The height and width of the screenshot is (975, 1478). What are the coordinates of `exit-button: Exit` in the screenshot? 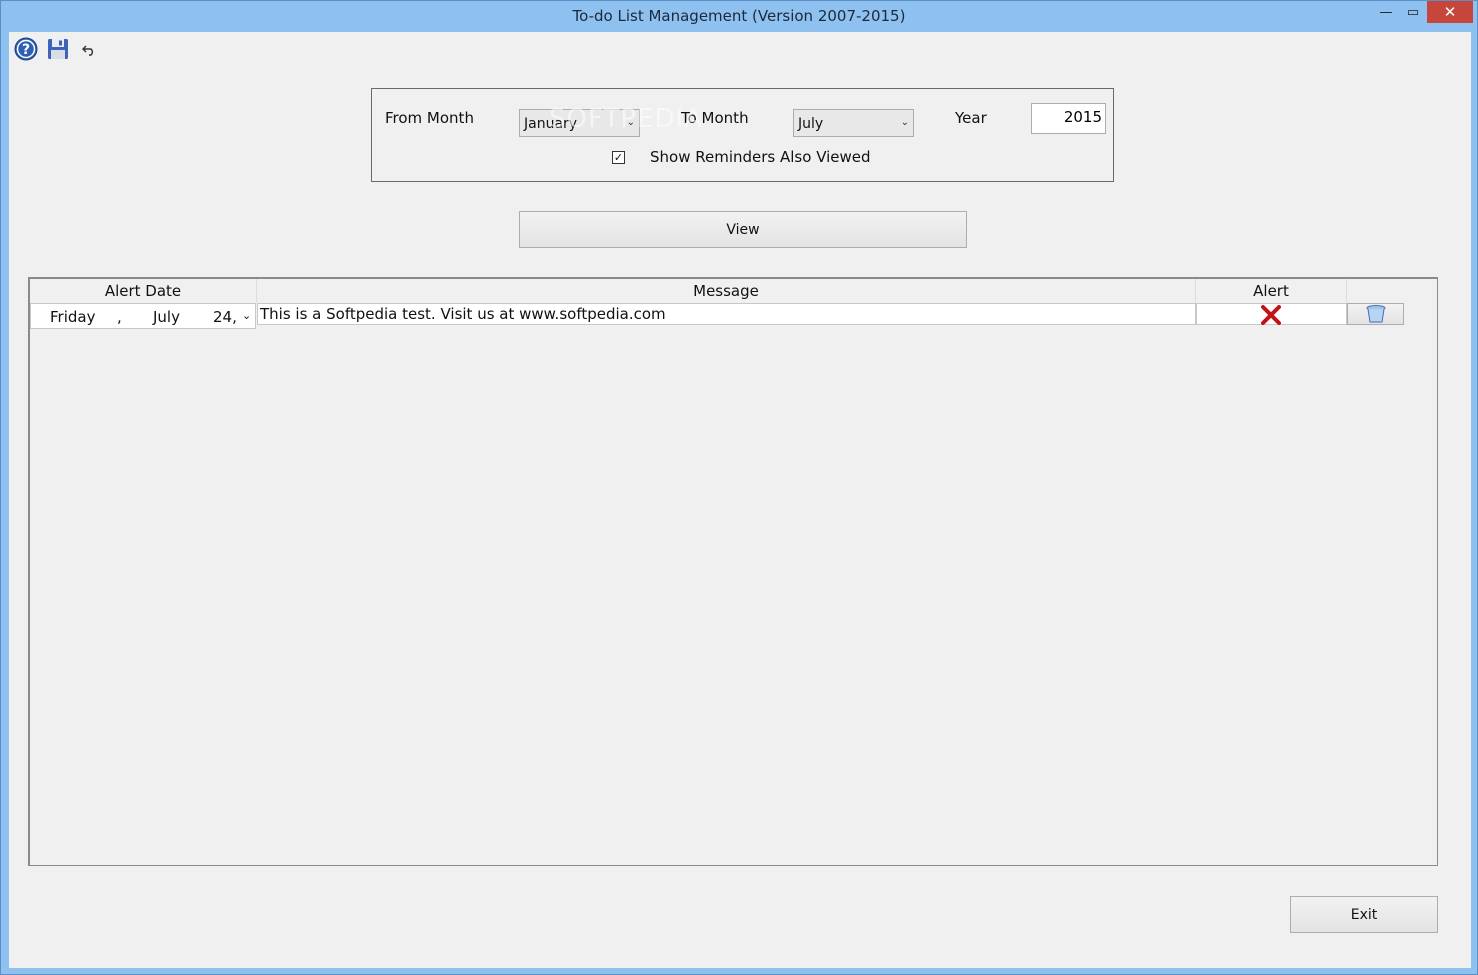 It's located at (1364, 914).